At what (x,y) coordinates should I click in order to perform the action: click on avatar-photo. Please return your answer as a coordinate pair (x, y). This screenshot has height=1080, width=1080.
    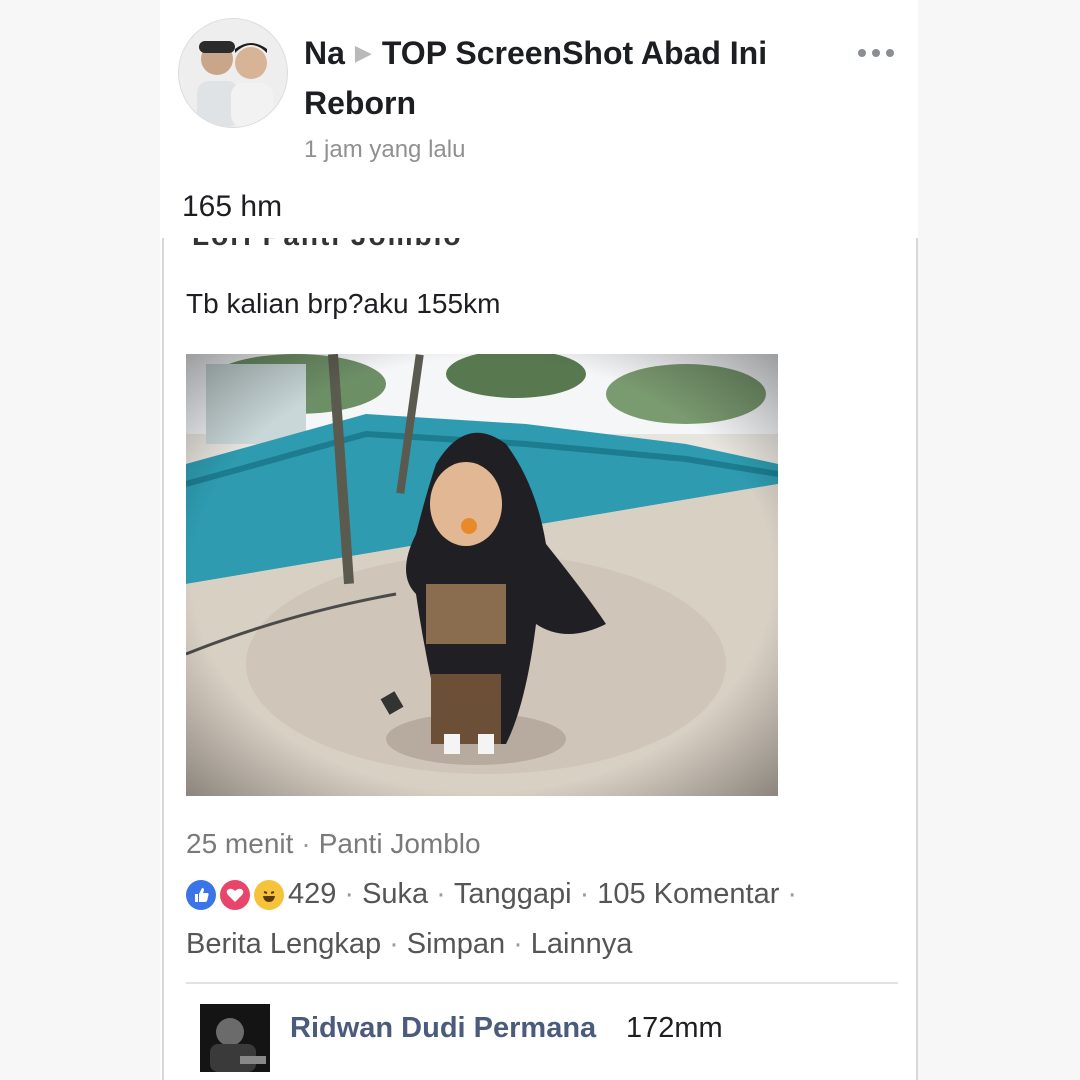
    Looking at the image, I should click on (233, 73).